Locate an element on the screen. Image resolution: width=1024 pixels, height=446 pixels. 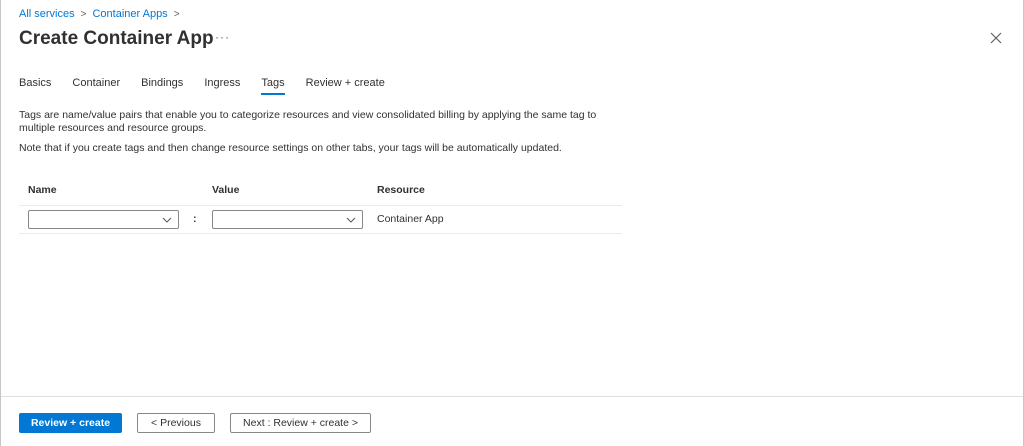
tab-basics: Basics is located at coordinates (35, 86).